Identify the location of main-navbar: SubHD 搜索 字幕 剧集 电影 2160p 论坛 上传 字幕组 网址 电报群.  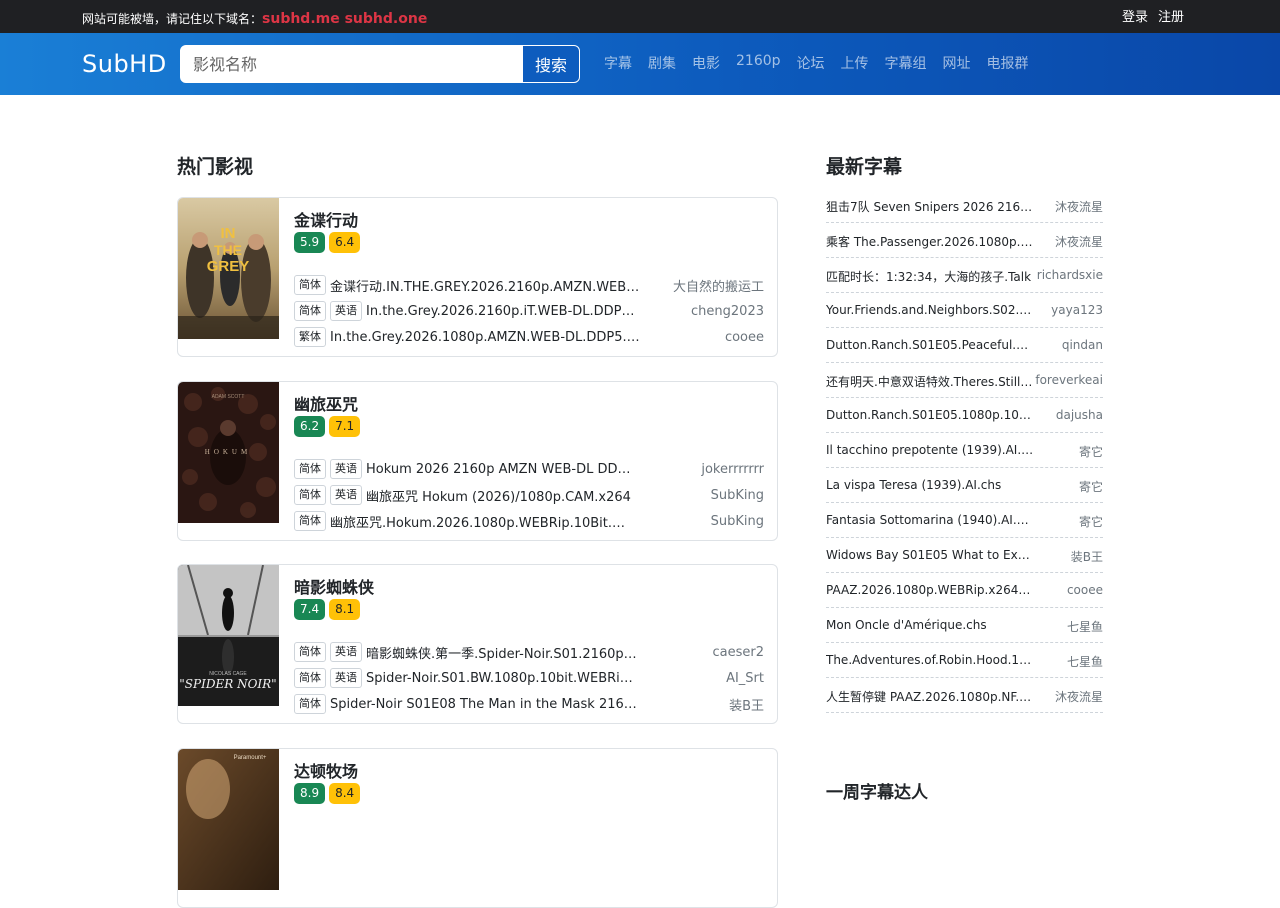
(640, 64).